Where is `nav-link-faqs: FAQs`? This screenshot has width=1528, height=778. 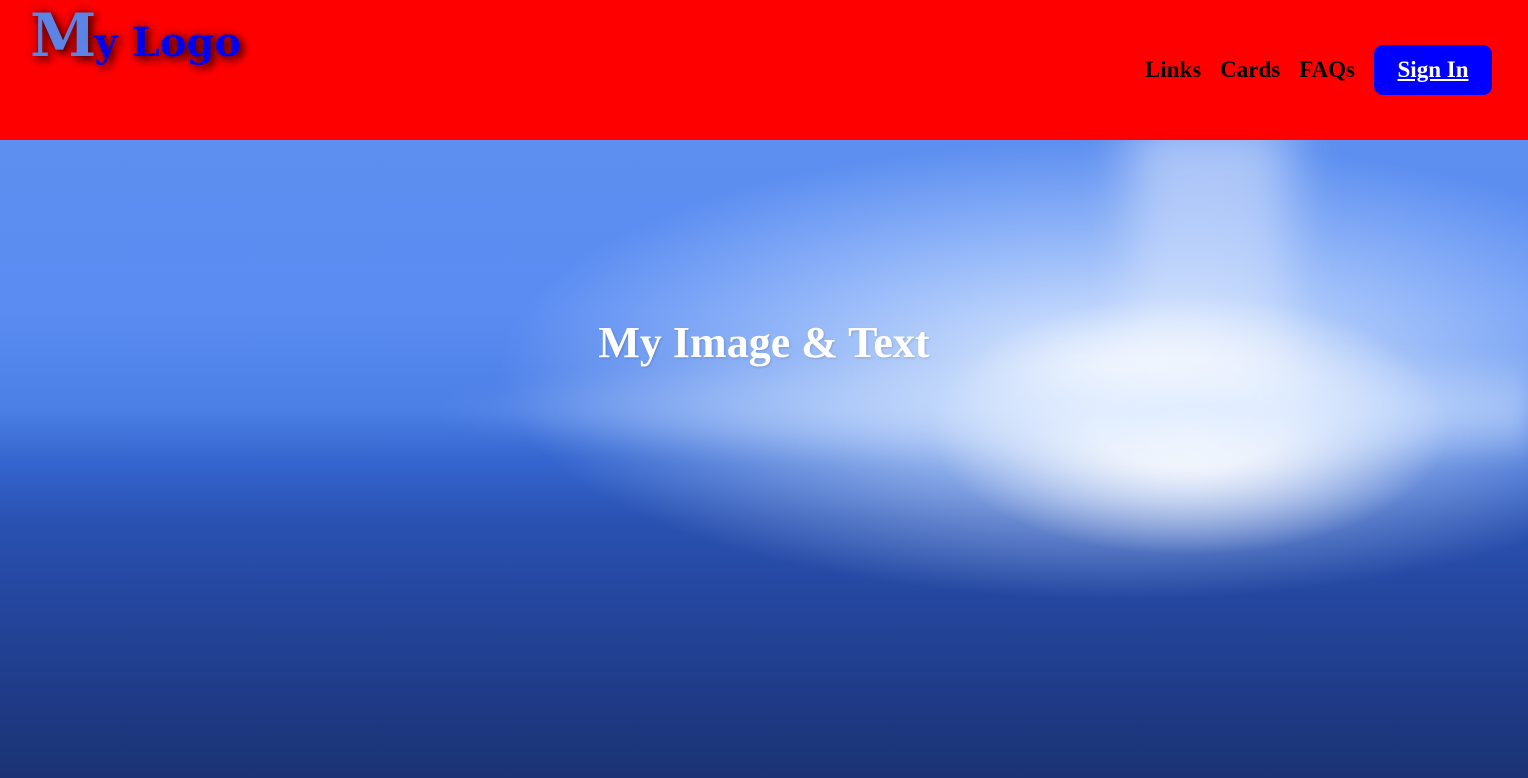 nav-link-faqs: FAQs is located at coordinates (1327, 70).